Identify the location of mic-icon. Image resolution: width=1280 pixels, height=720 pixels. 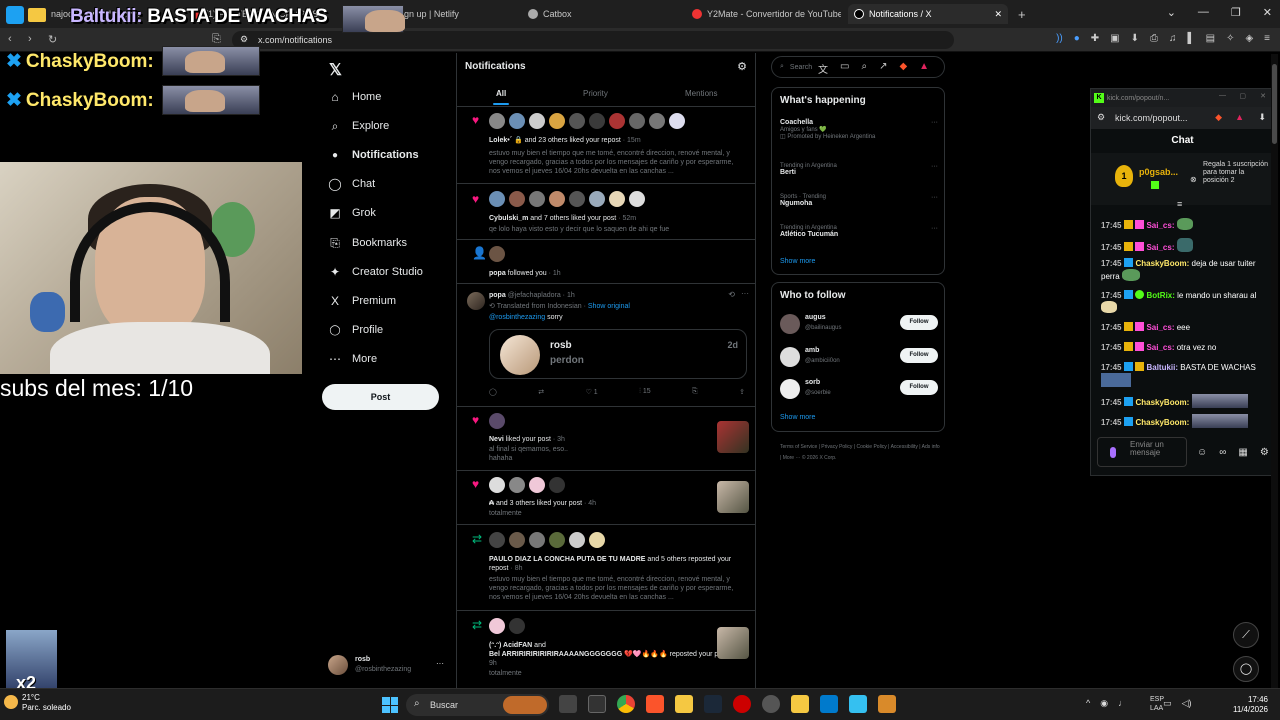
(1113, 452).